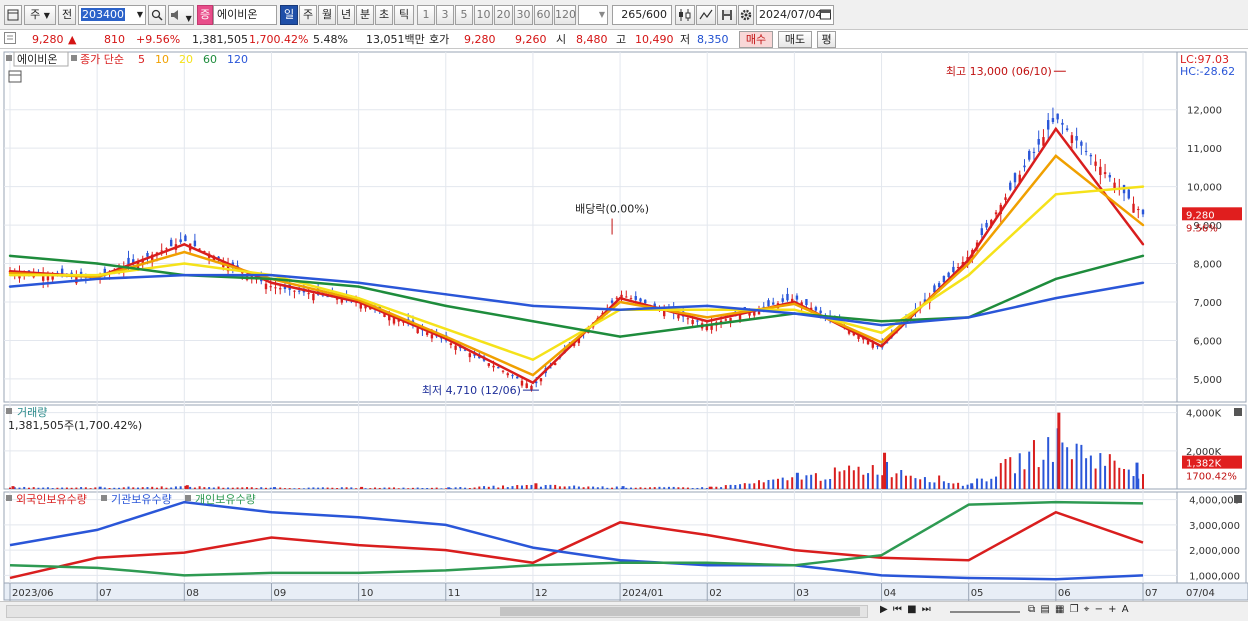 The height and width of the screenshot is (621, 1248). What do you see at coordinates (192, 593) in the screenshot?
I see `x-tick-label: 08` at bounding box center [192, 593].